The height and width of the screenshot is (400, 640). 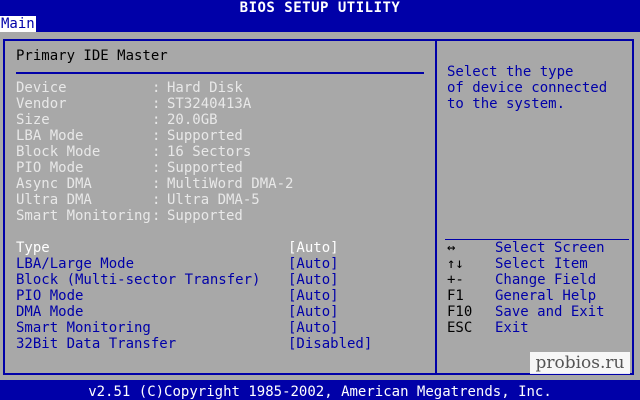 I want to click on key-help-save-exit: F10 Save and Exit, so click(x=526, y=312).